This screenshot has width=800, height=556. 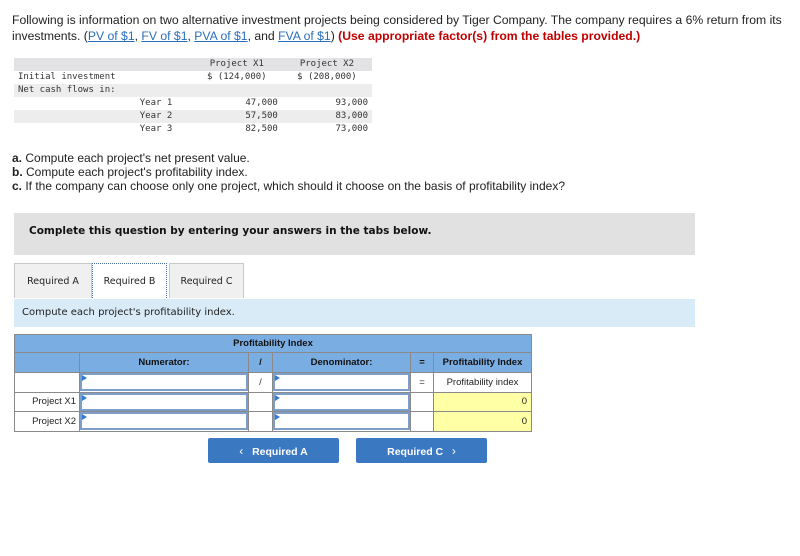 I want to click on project-x2-pi-result: 0, so click(x=482, y=421).